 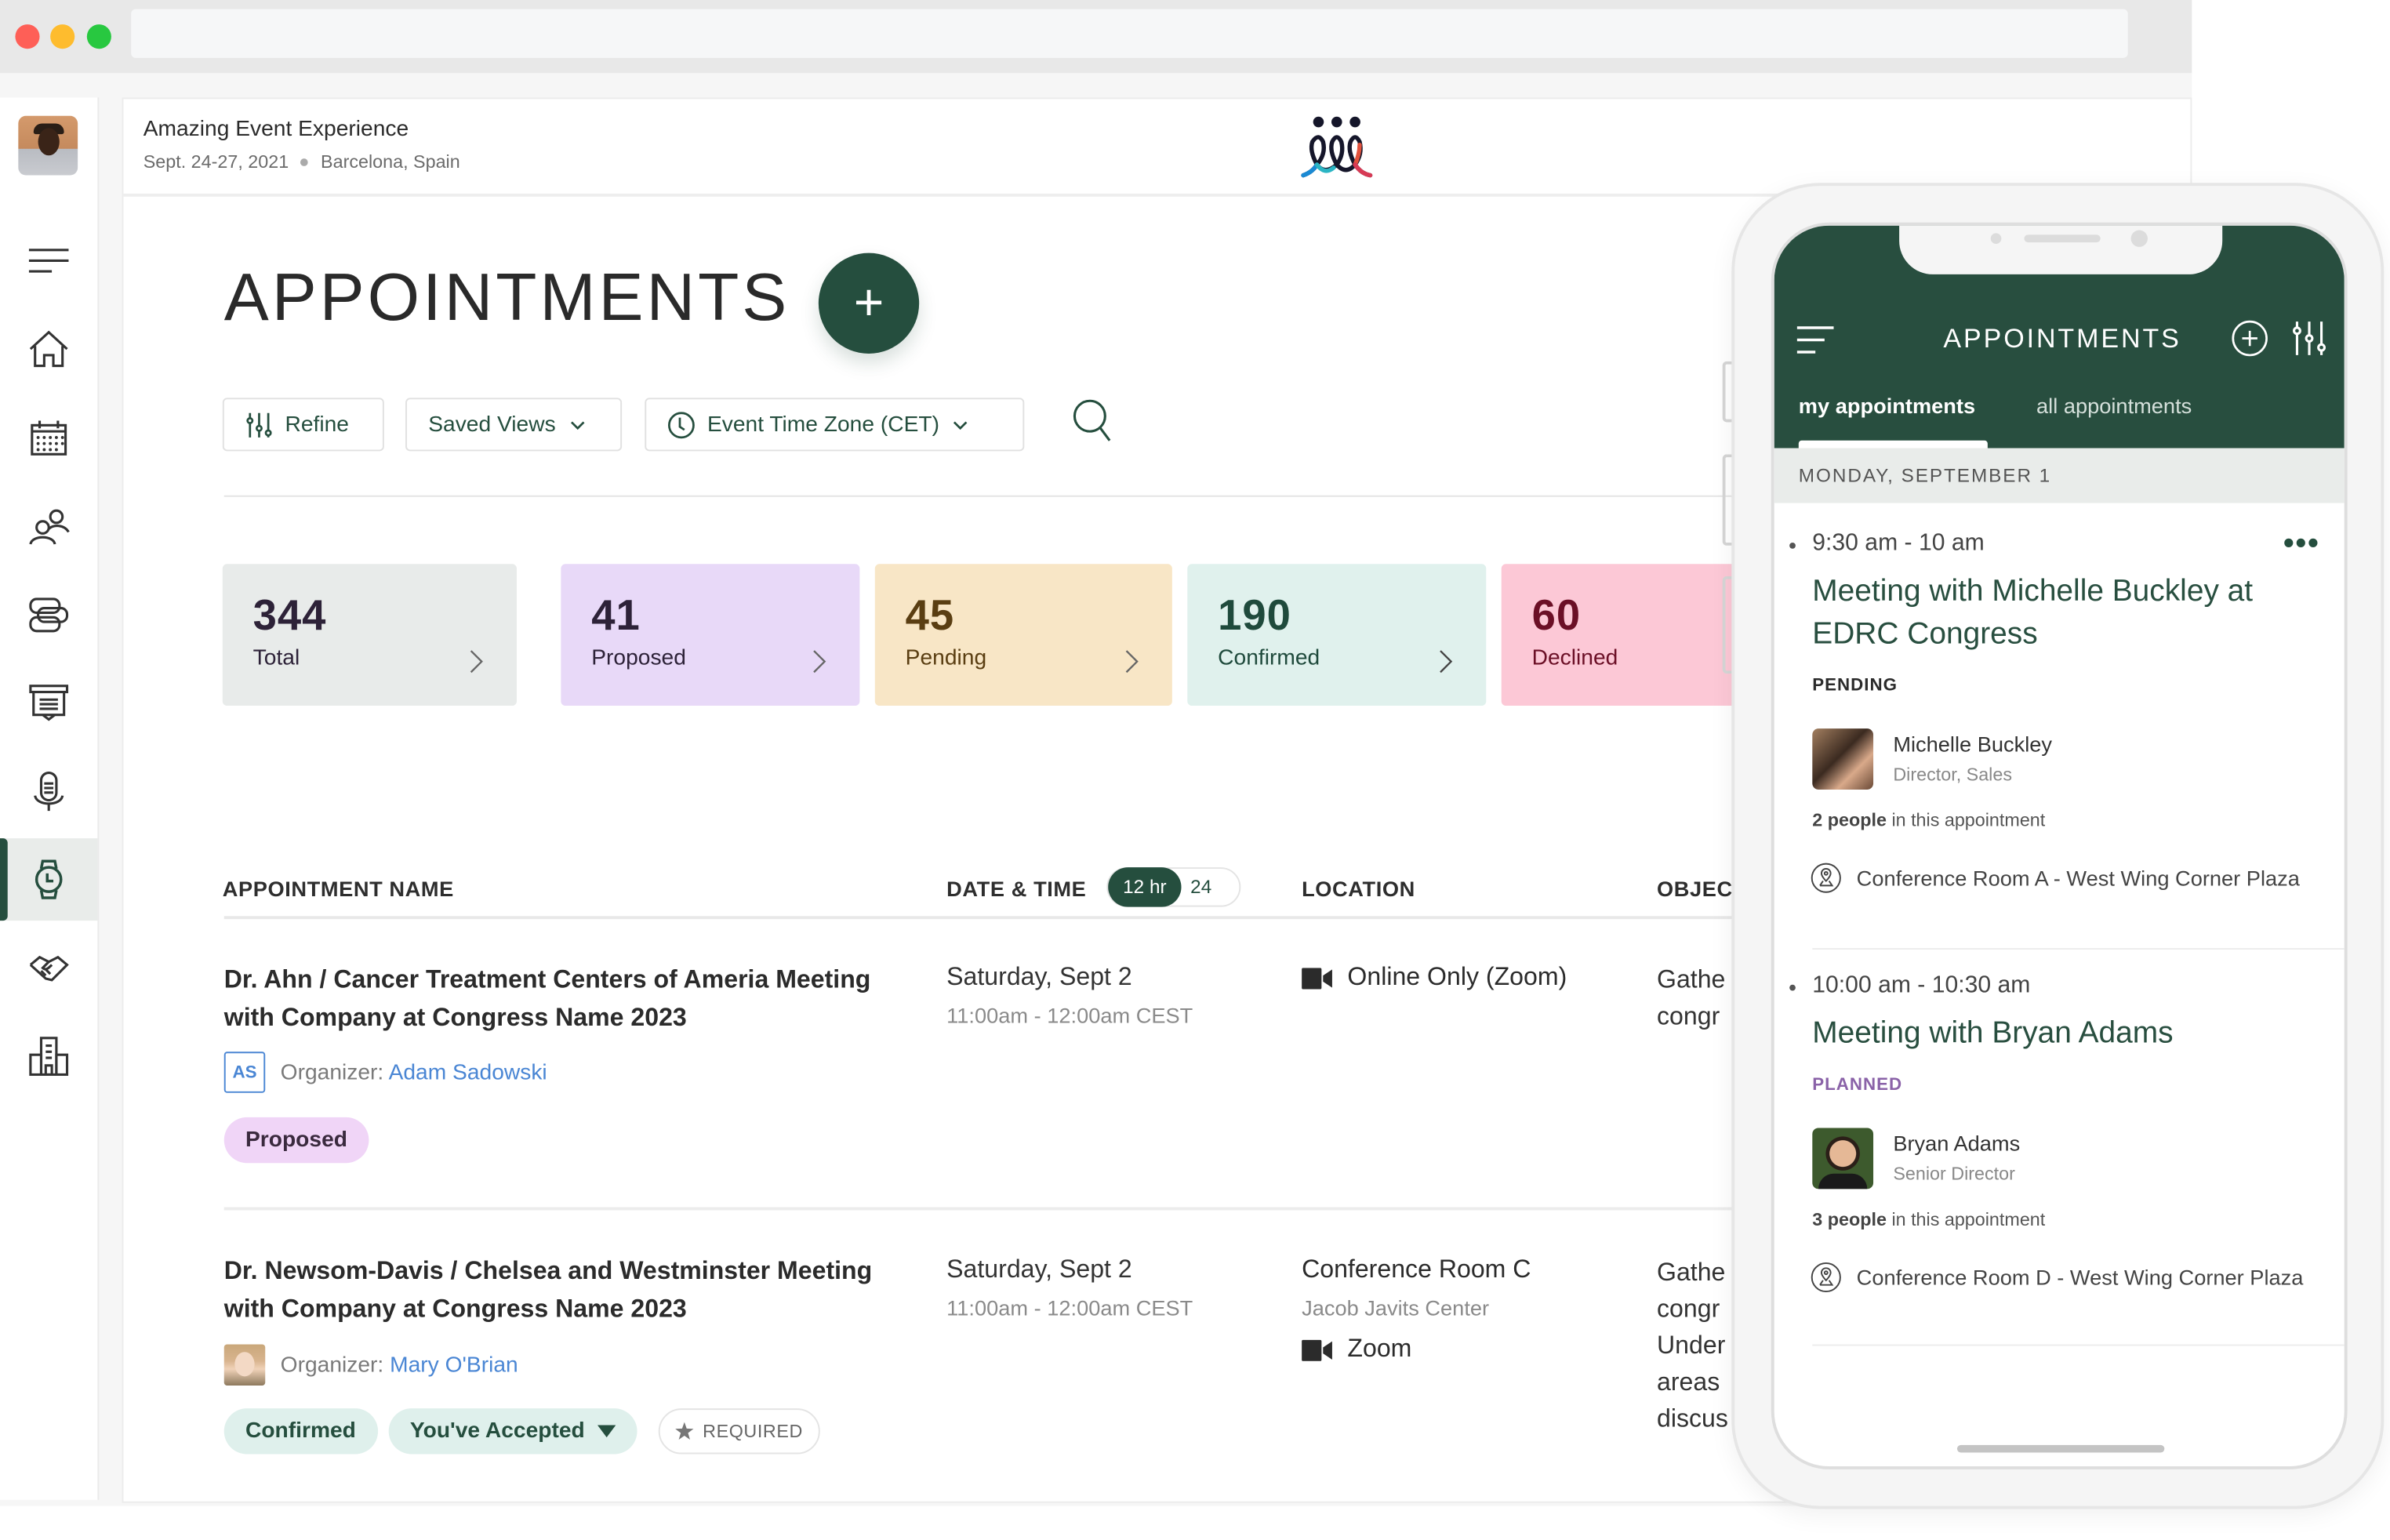 I want to click on stat-label: Confirmed, so click(x=1269, y=658).